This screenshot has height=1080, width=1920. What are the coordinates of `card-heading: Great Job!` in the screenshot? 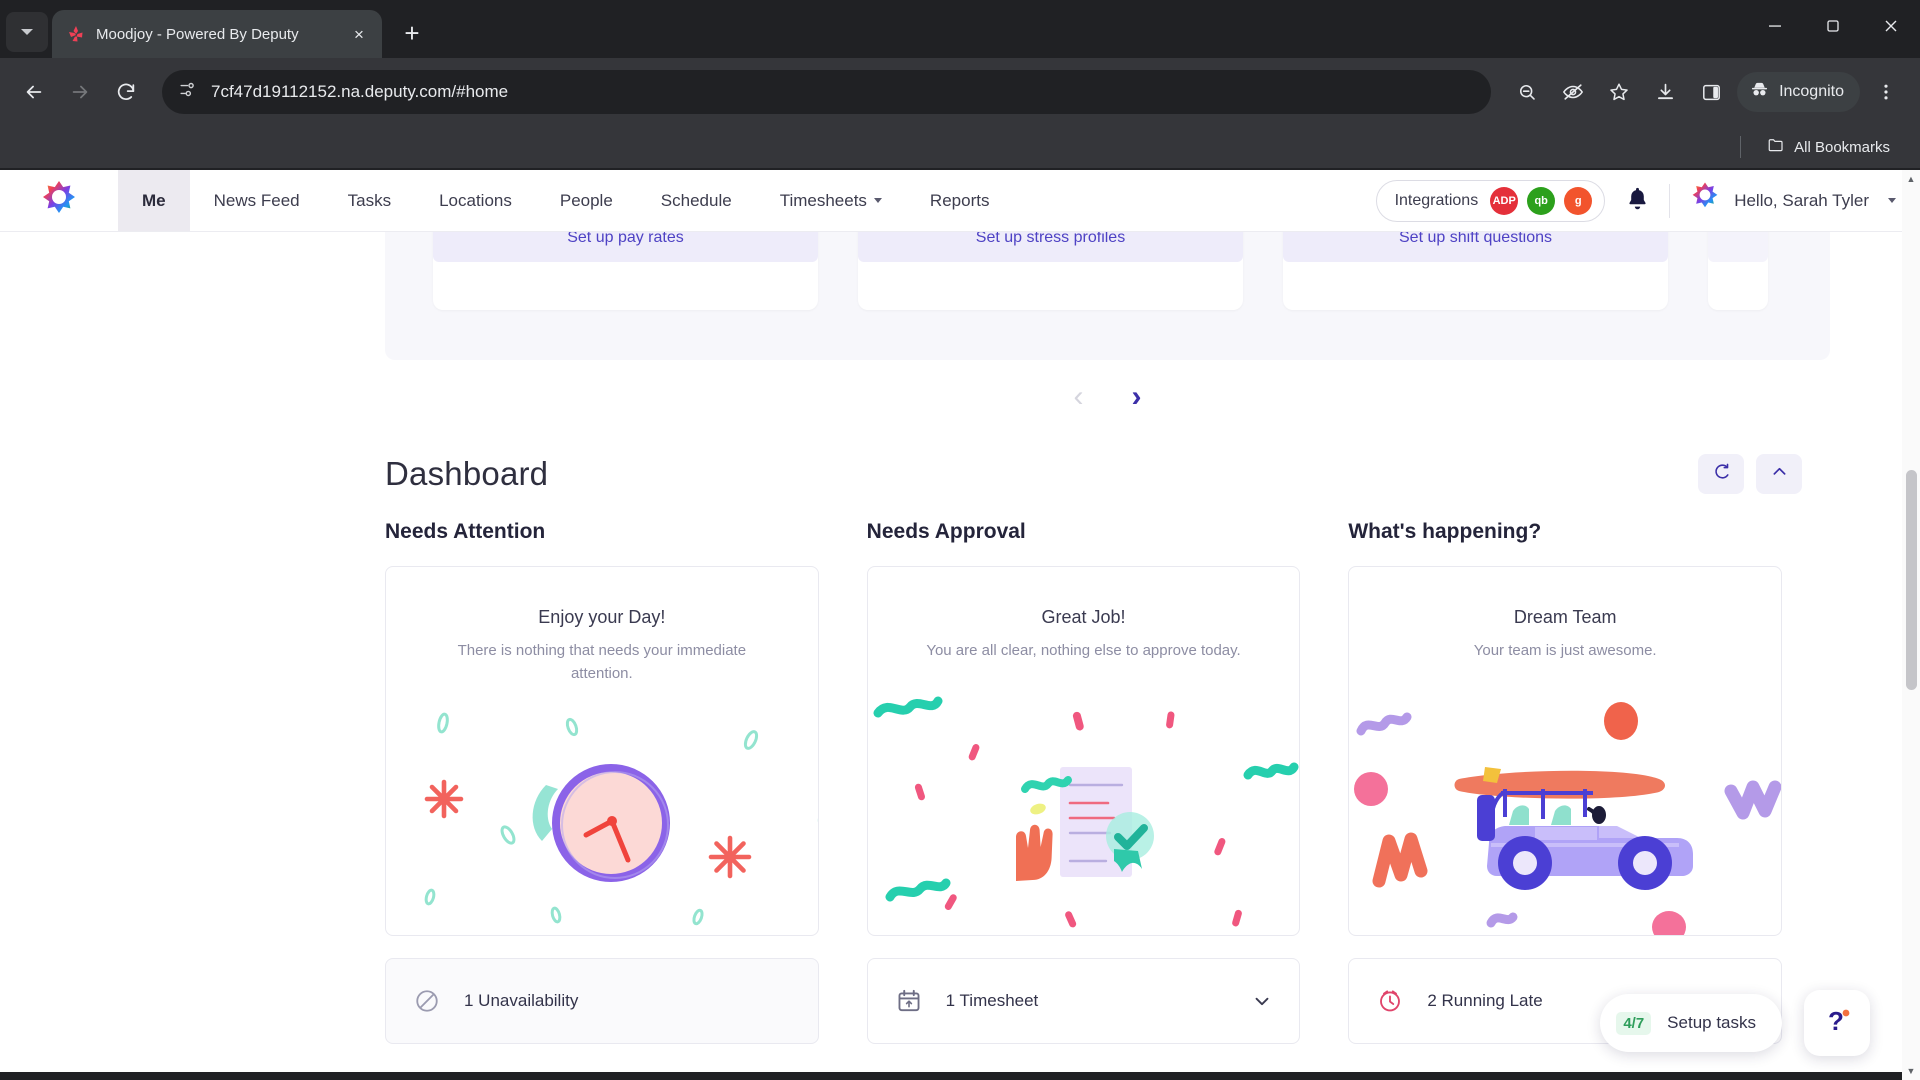 It's located at (1083, 617).